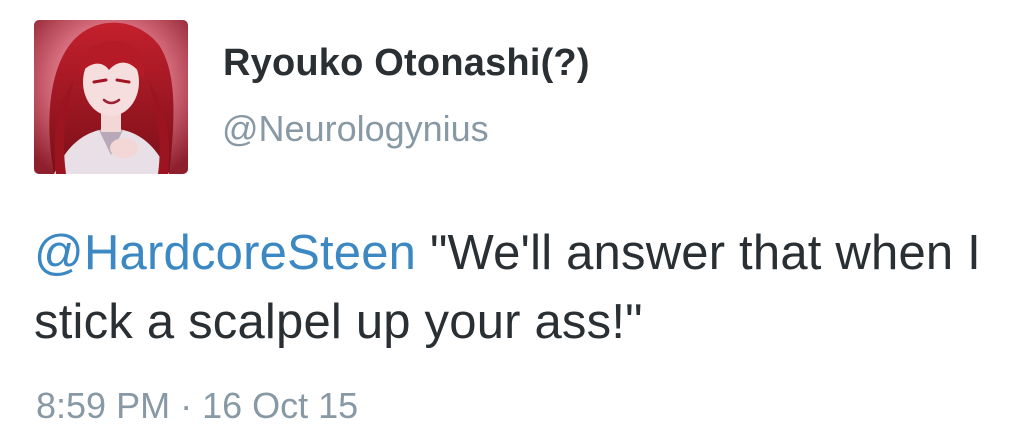 This screenshot has width=1024, height=447. I want to click on tweet-time: 8:59 PM, so click(103, 405).